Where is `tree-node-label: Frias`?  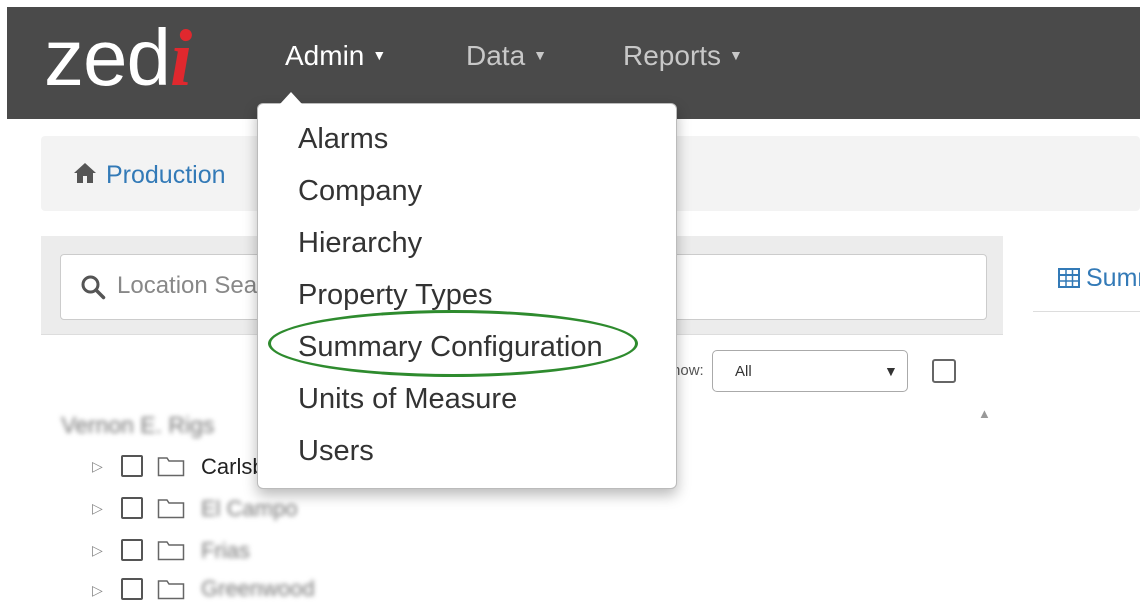
tree-node-label: Frias is located at coordinates (225, 551).